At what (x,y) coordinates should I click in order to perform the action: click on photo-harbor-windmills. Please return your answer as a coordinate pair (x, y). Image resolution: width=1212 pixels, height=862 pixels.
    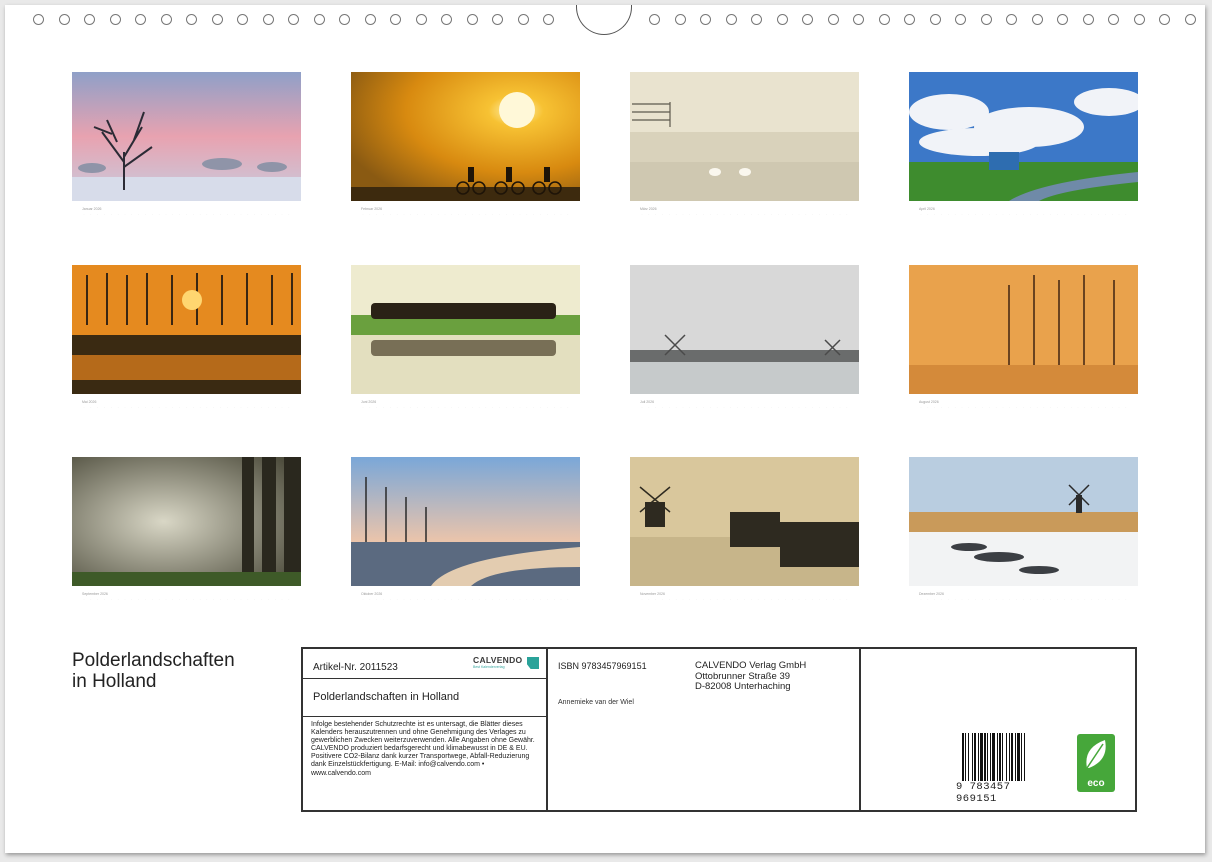
    Looking at the image, I should click on (744, 521).